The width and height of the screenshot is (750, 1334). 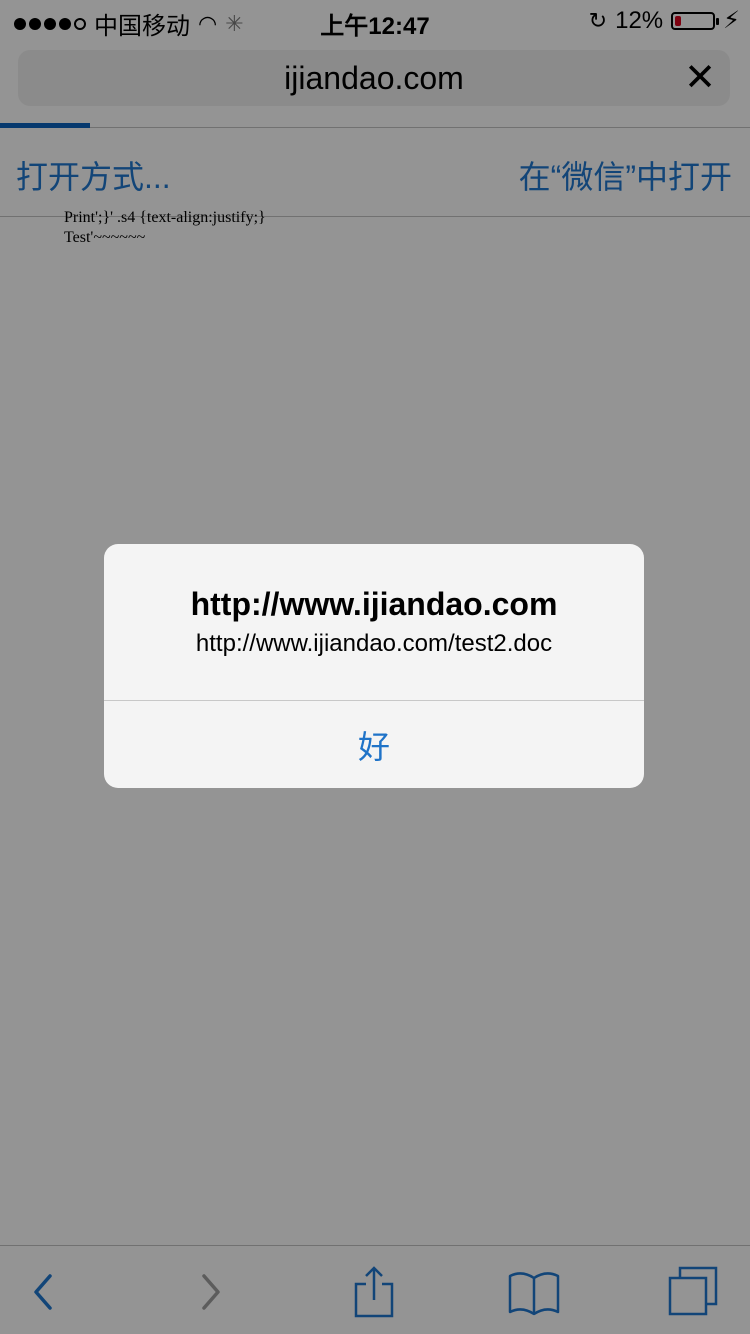 I want to click on alert-message: http://www.ijiandao.com/test2.doc, so click(x=374, y=643).